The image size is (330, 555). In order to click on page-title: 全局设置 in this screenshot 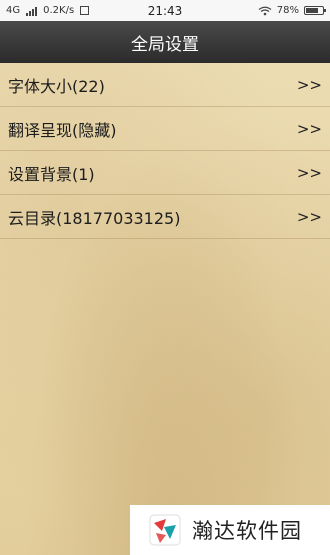, I will do `click(165, 44)`.